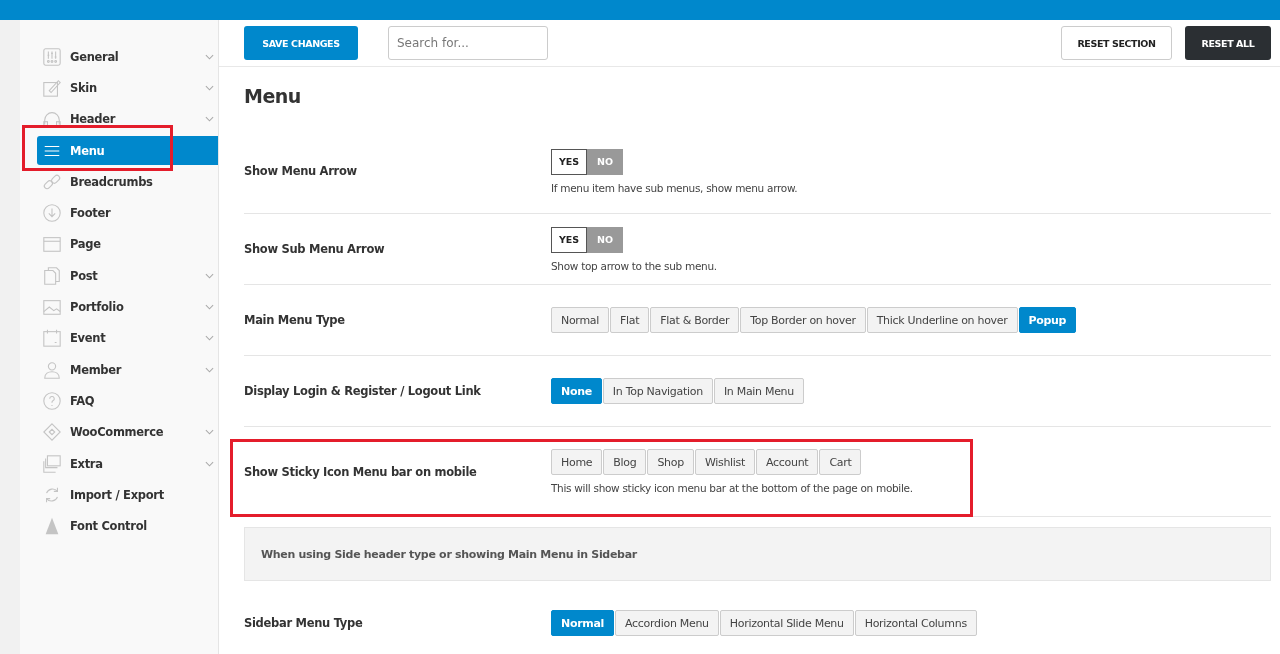 Image resolution: width=1280 pixels, height=654 pixels. What do you see at coordinates (625, 462) in the screenshot?
I see `option-button: Blog` at bounding box center [625, 462].